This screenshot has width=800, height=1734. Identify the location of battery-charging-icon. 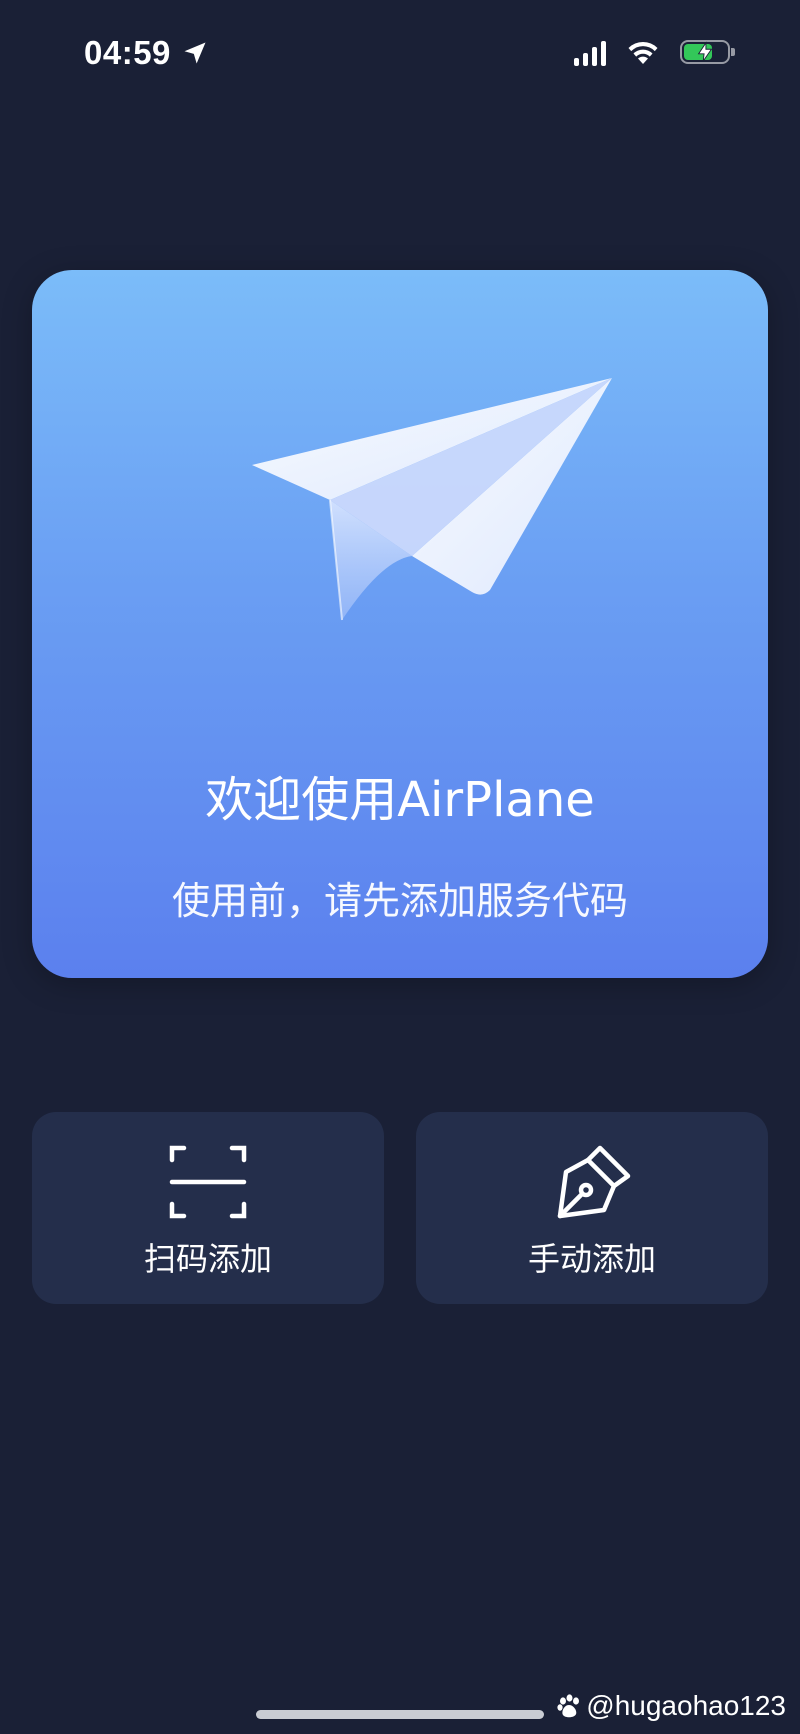
(707, 52).